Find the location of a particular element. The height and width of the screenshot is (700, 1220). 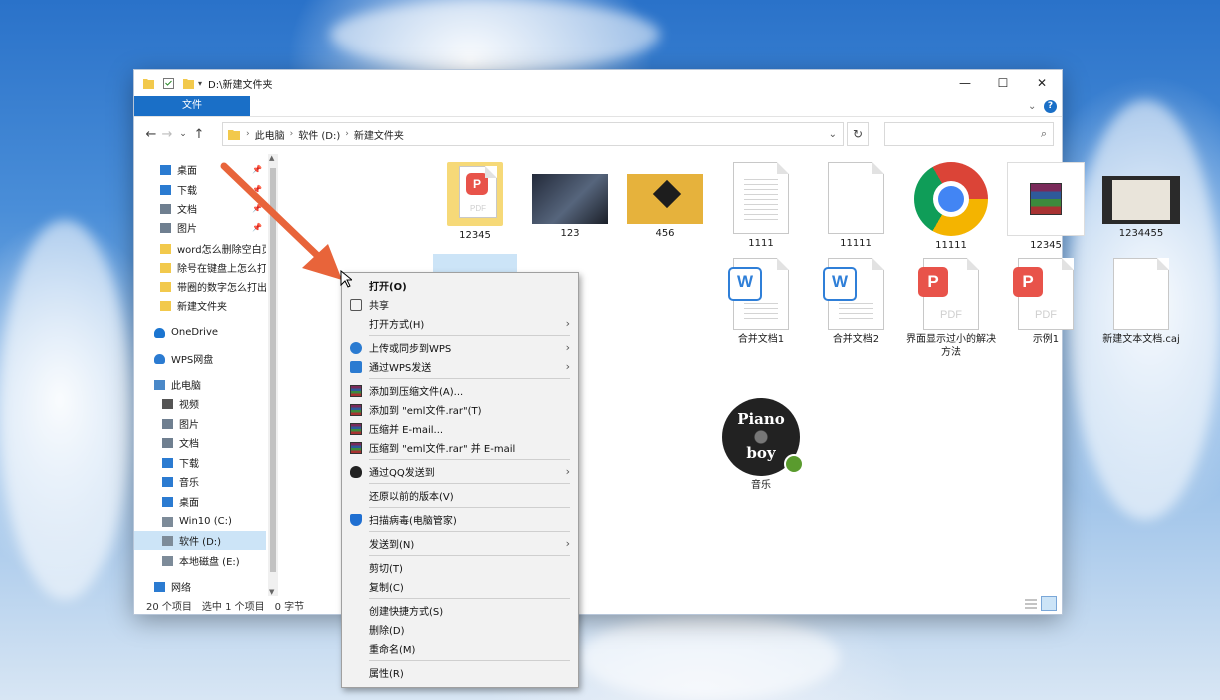

sidebar-item: Win10 (C:) is located at coordinates (200, 521).